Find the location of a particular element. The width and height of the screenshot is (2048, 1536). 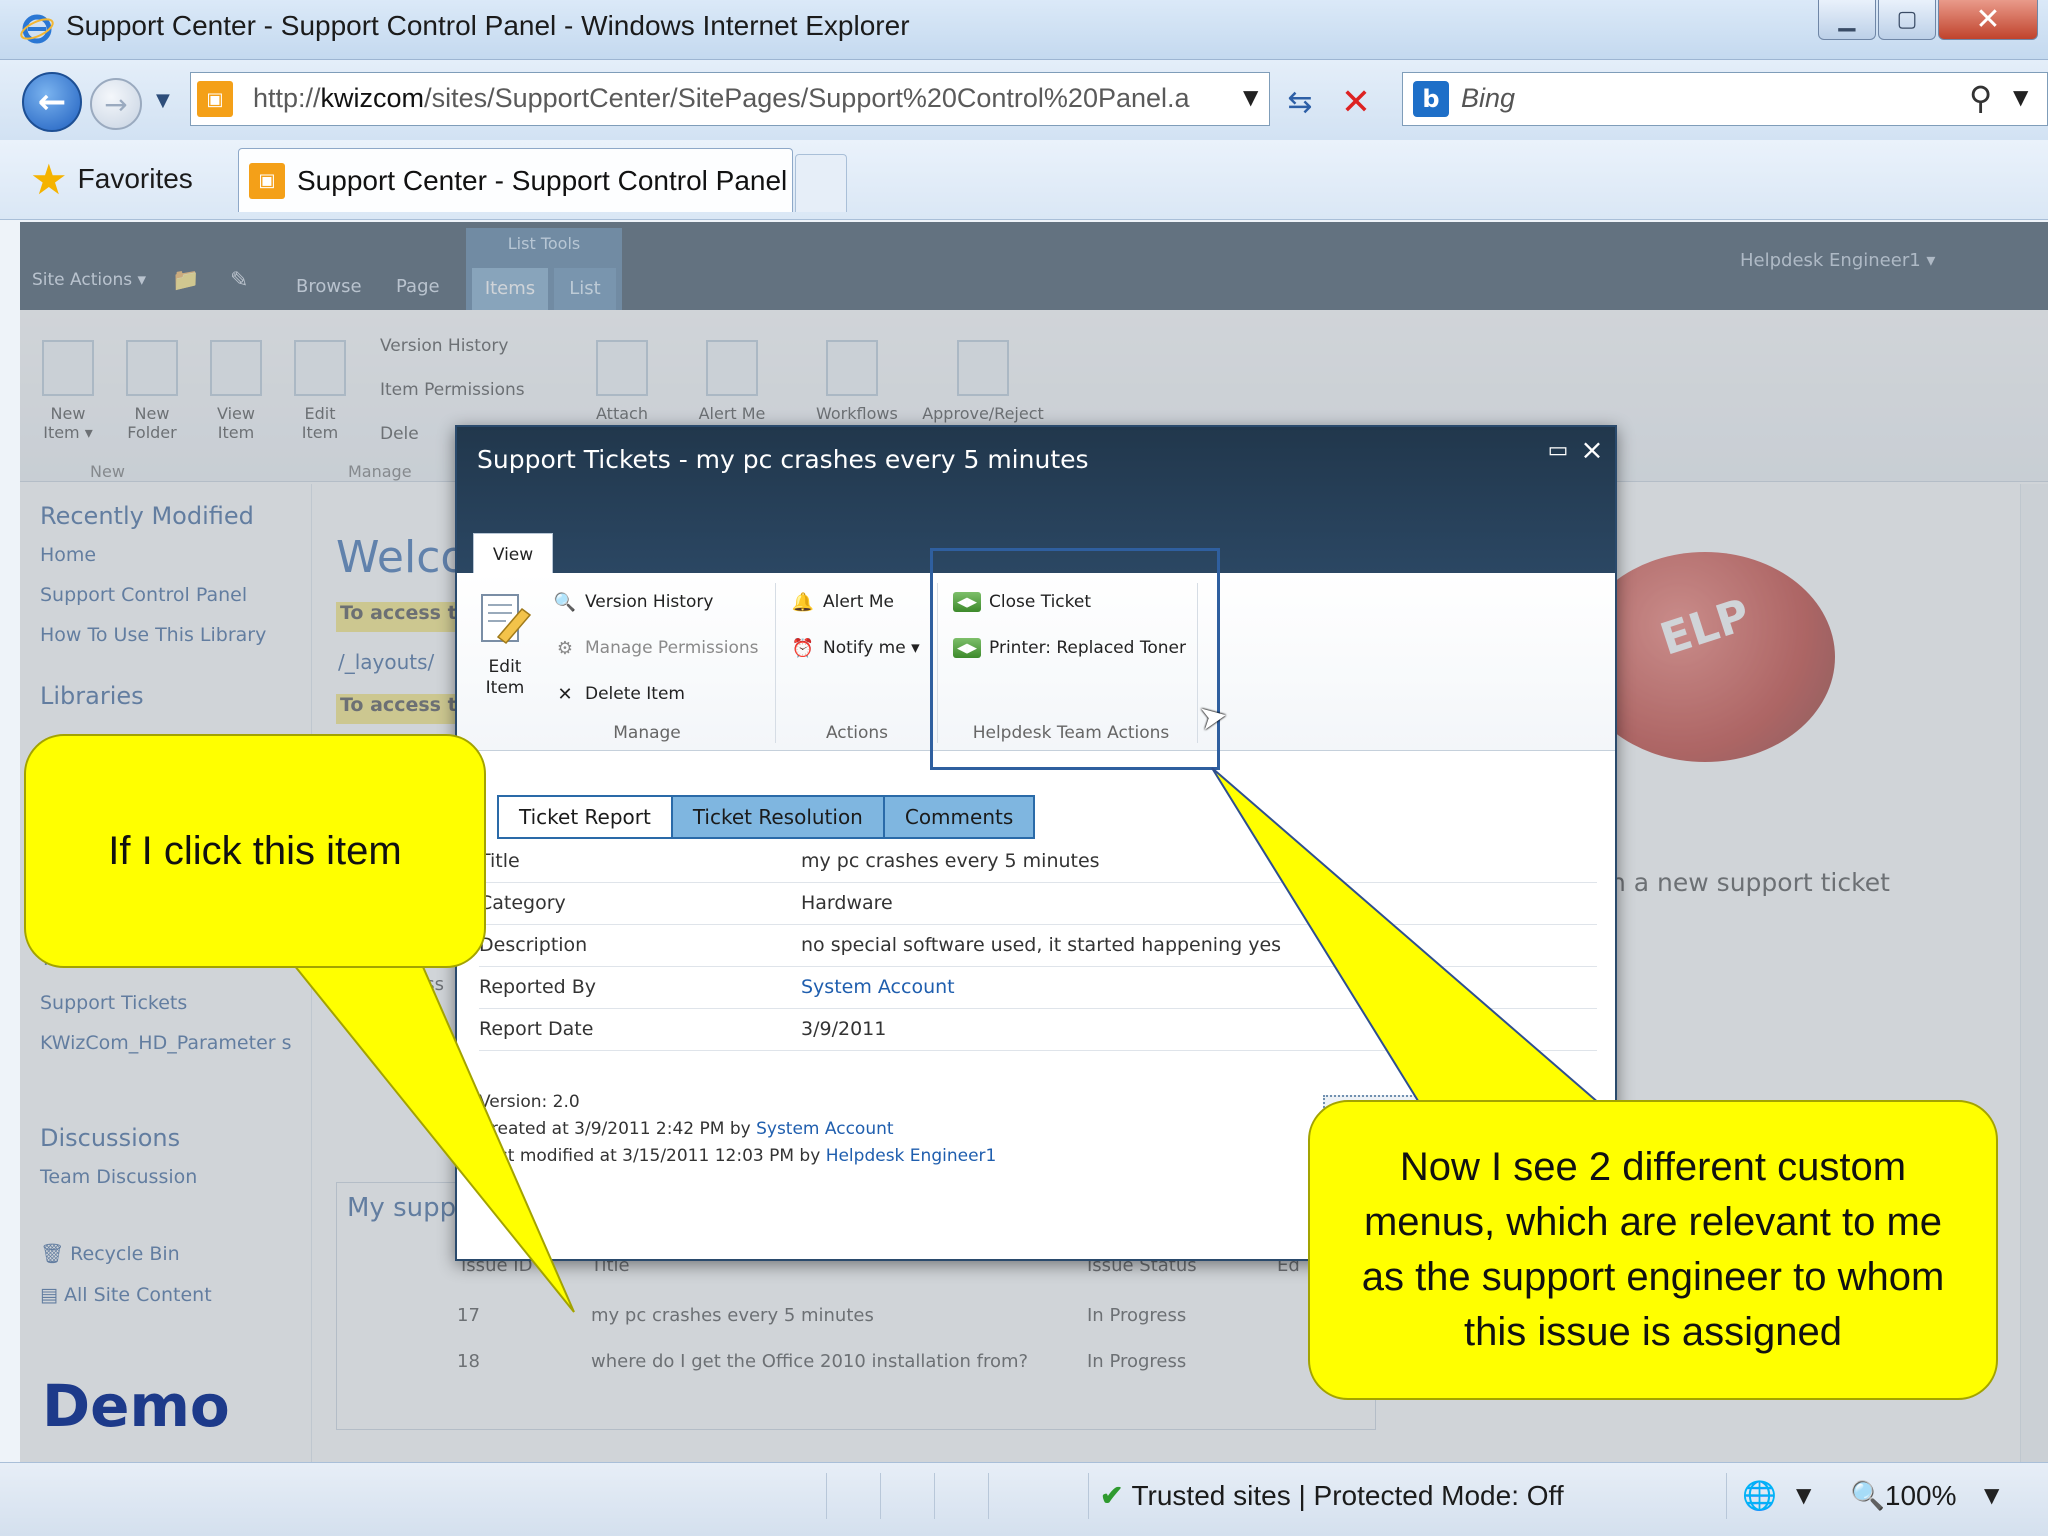

forward-button: → is located at coordinates (116, 104).